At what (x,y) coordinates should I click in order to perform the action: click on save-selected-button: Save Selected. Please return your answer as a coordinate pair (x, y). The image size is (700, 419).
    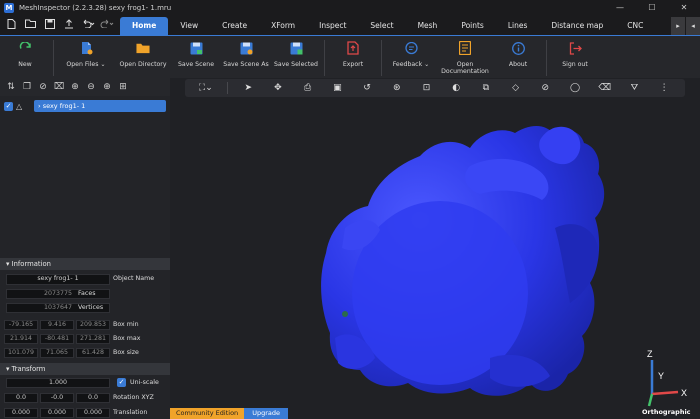
    Looking at the image, I should click on (296, 52).